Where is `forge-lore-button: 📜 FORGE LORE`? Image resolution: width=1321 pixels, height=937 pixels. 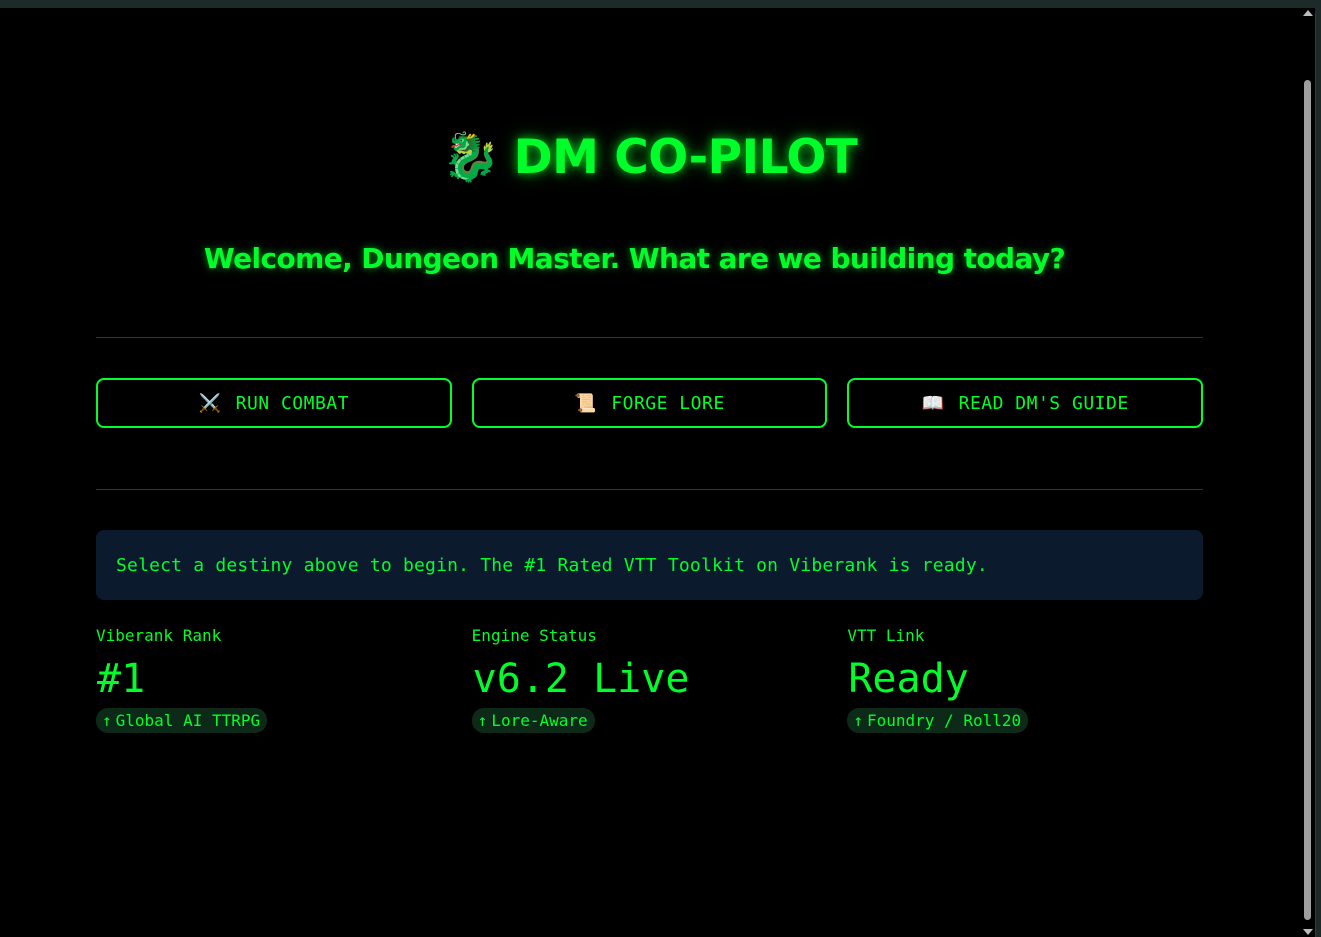 forge-lore-button: 📜 FORGE LORE is located at coordinates (649, 403).